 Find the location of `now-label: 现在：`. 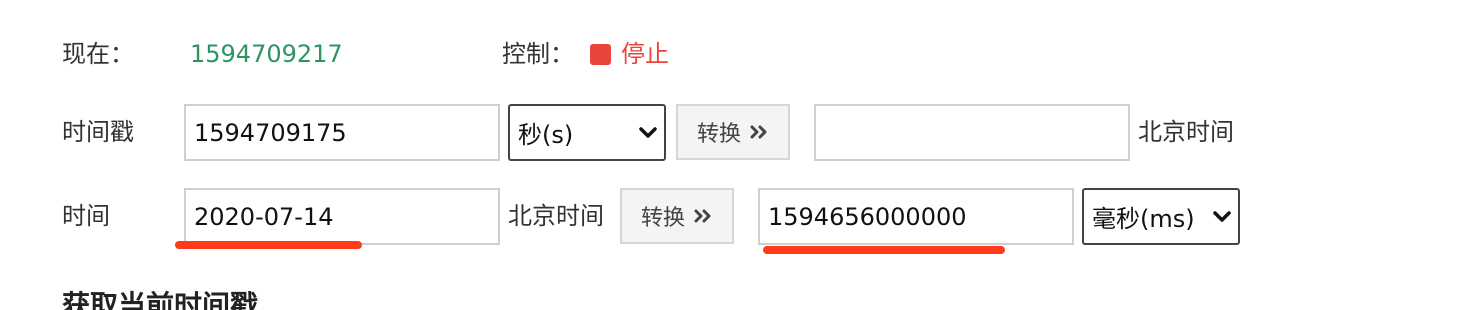

now-label: 现在： is located at coordinates (98, 54).